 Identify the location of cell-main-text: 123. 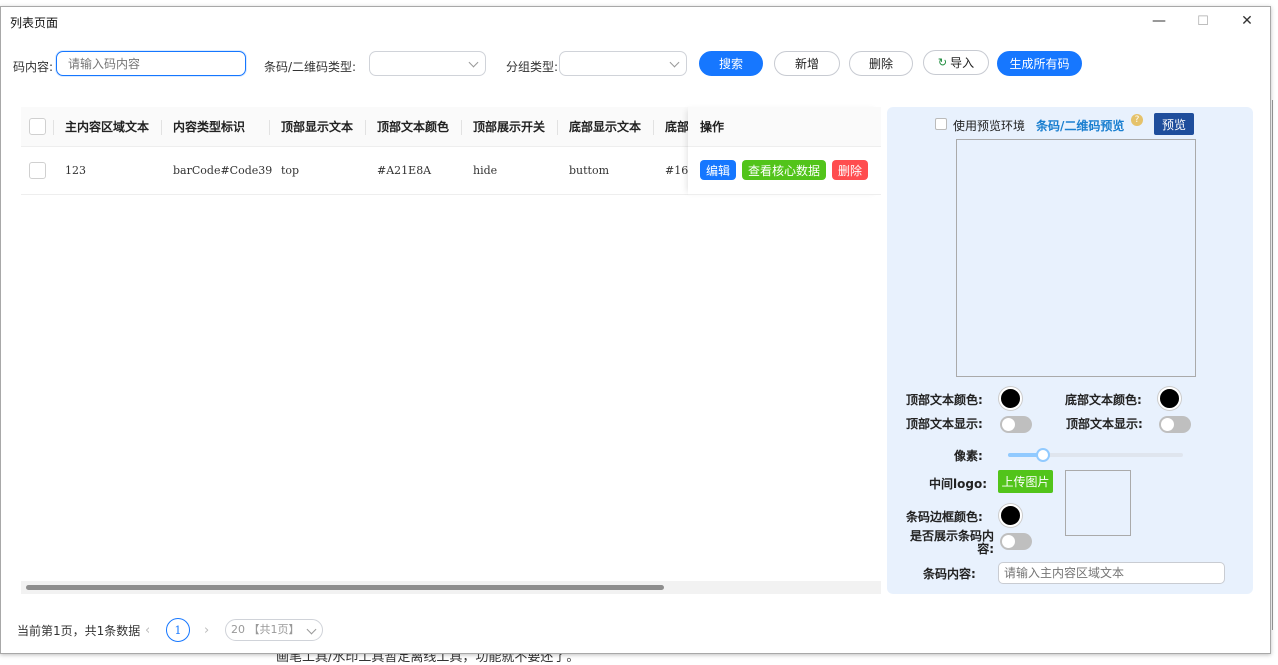
(75, 170).